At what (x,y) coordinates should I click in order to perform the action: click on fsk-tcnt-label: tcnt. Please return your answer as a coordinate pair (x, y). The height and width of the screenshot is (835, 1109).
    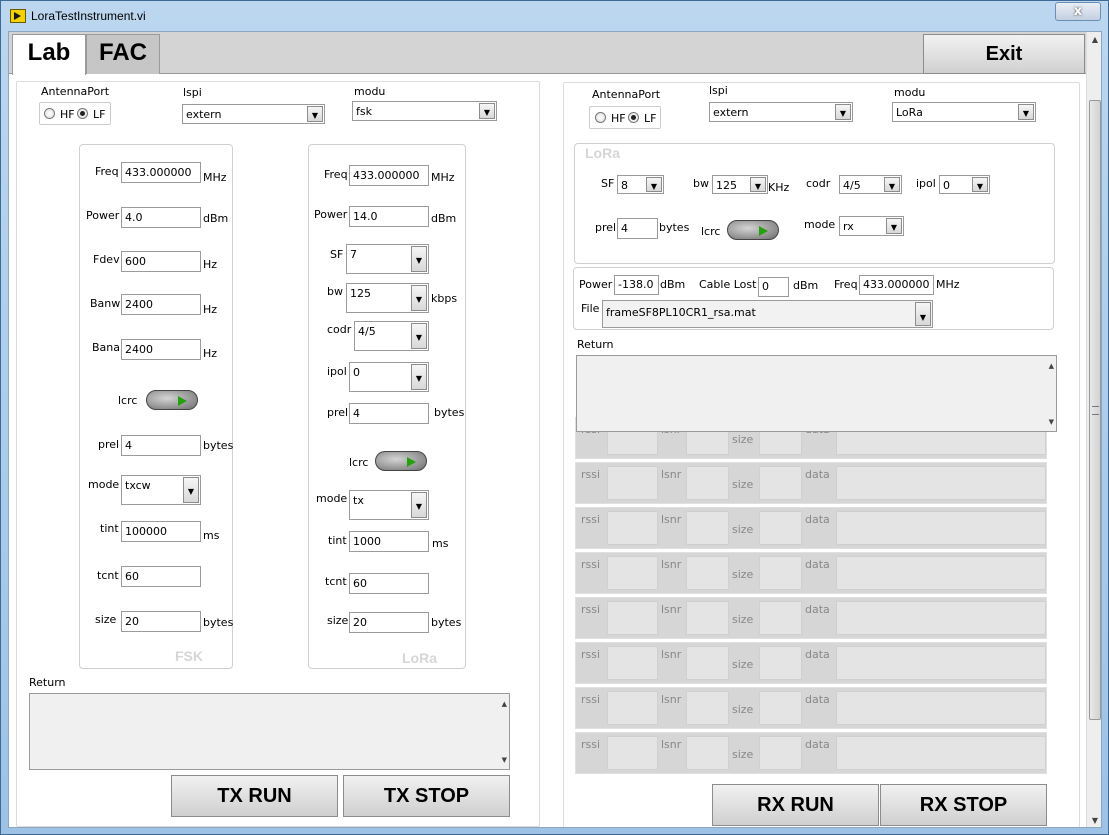
    Looking at the image, I should click on (108, 575).